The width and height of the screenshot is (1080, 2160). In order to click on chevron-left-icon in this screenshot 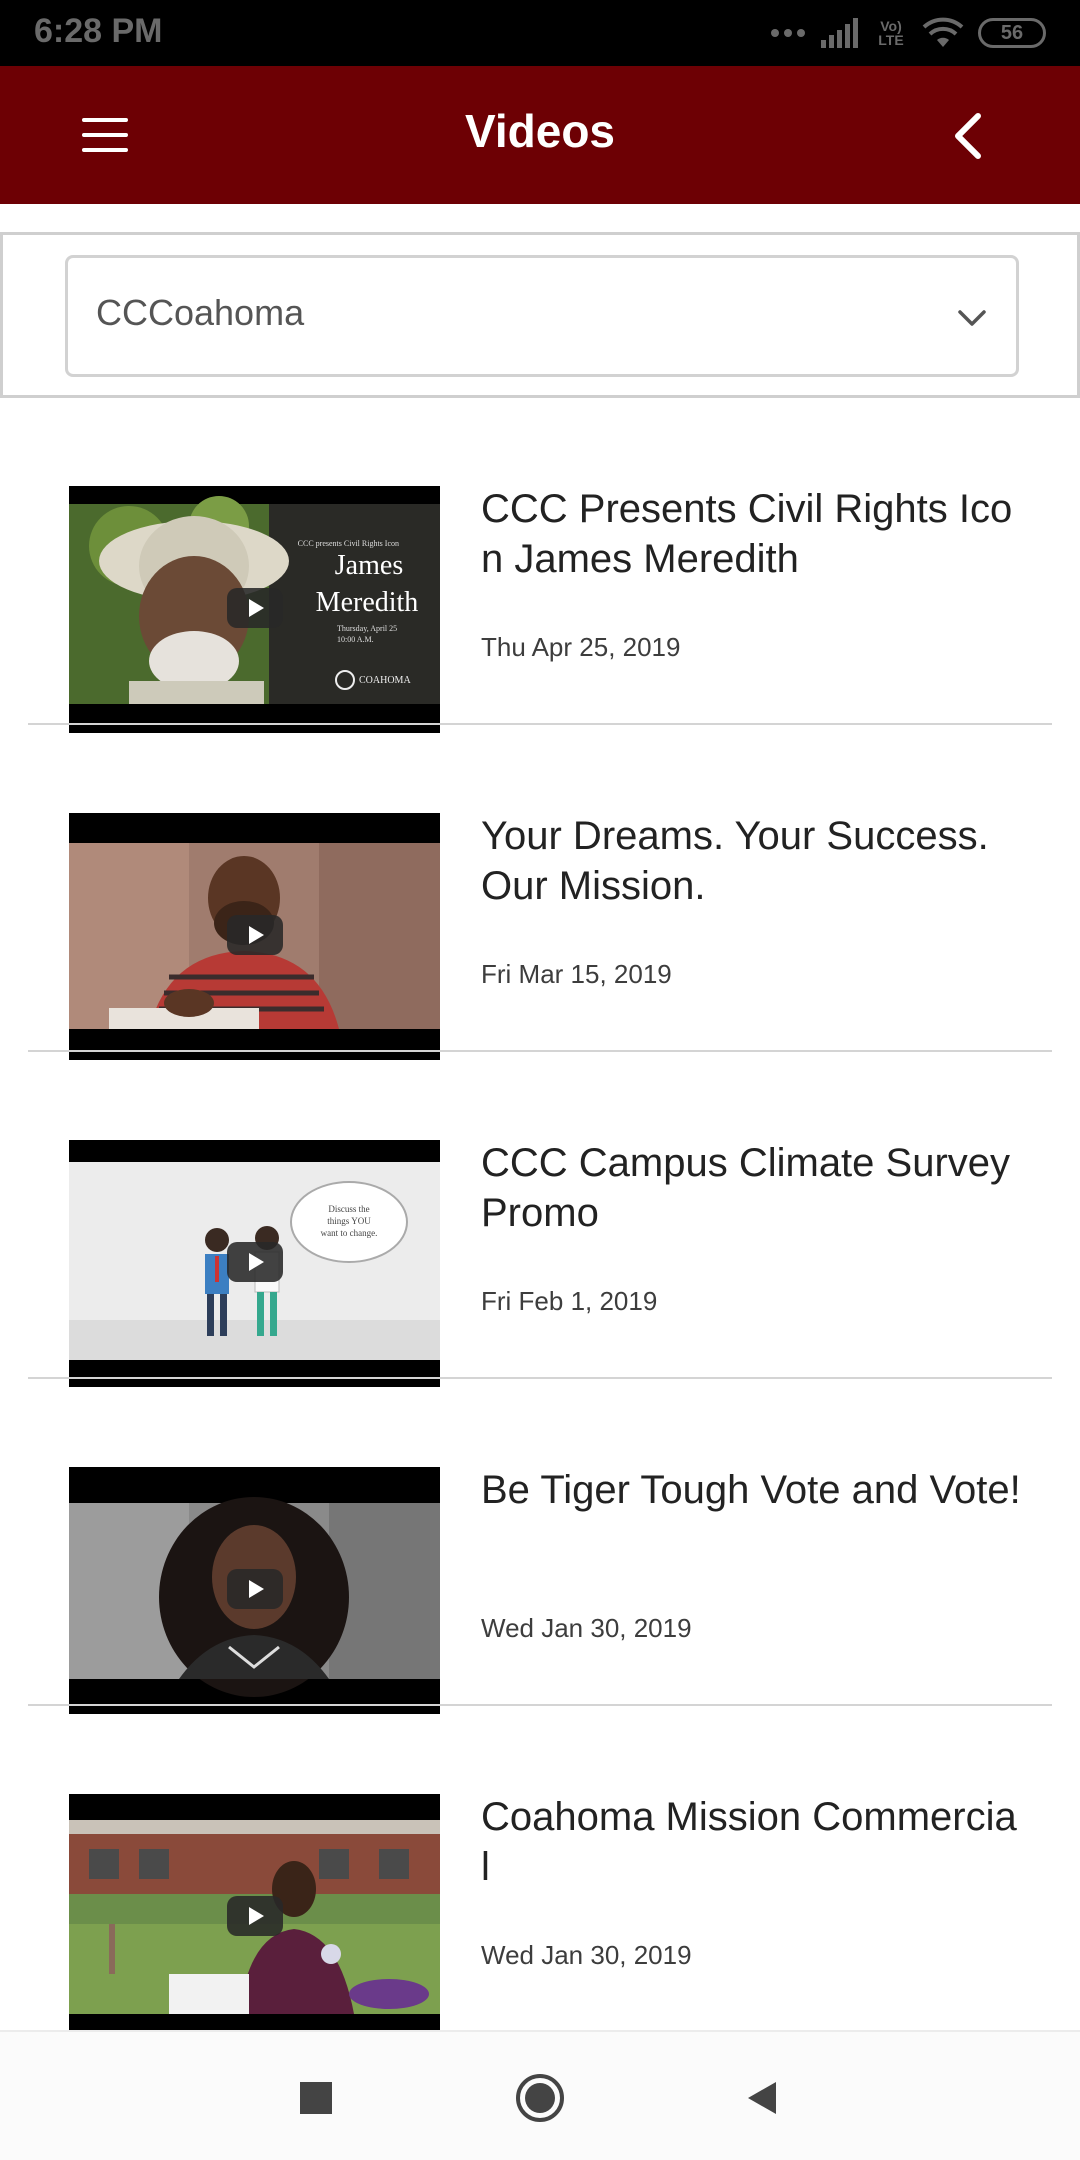, I will do `click(968, 136)`.